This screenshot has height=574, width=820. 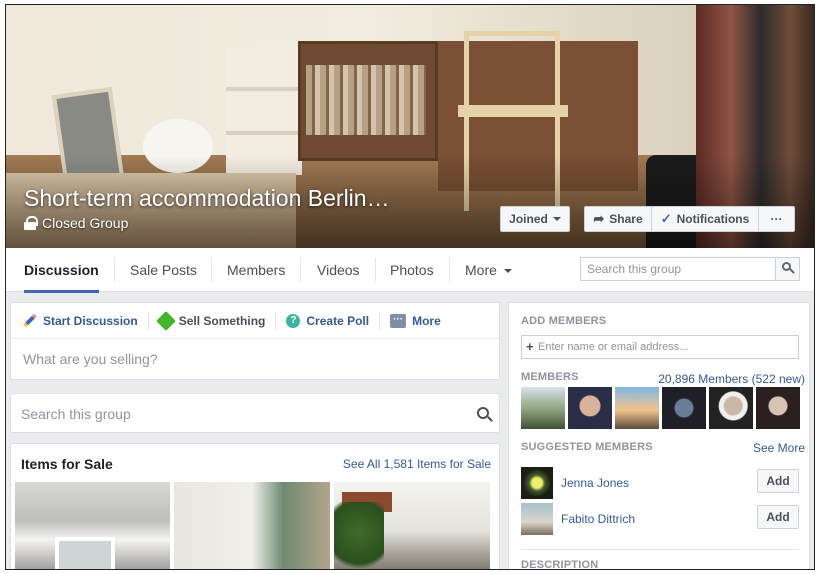 I want to click on suggested-member-name: Fabito Dittrich, so click(x=598, y=519).